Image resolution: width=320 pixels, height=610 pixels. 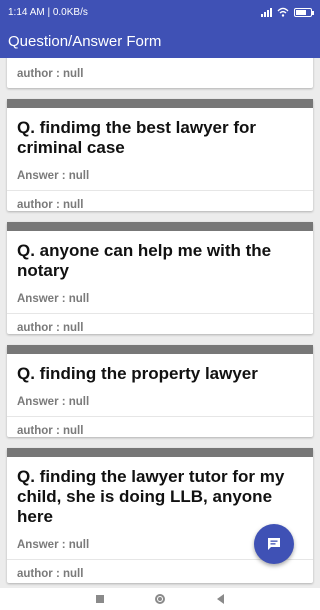 What do you see at coordinates (304, 12) in the screenshot?
I see `battery-icon` at bounding box center [304, 12].